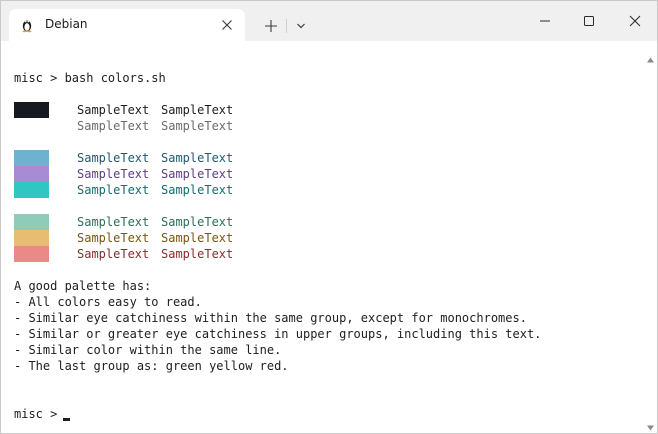  I want to click on tab-debian: Debian, so click(127, 25).